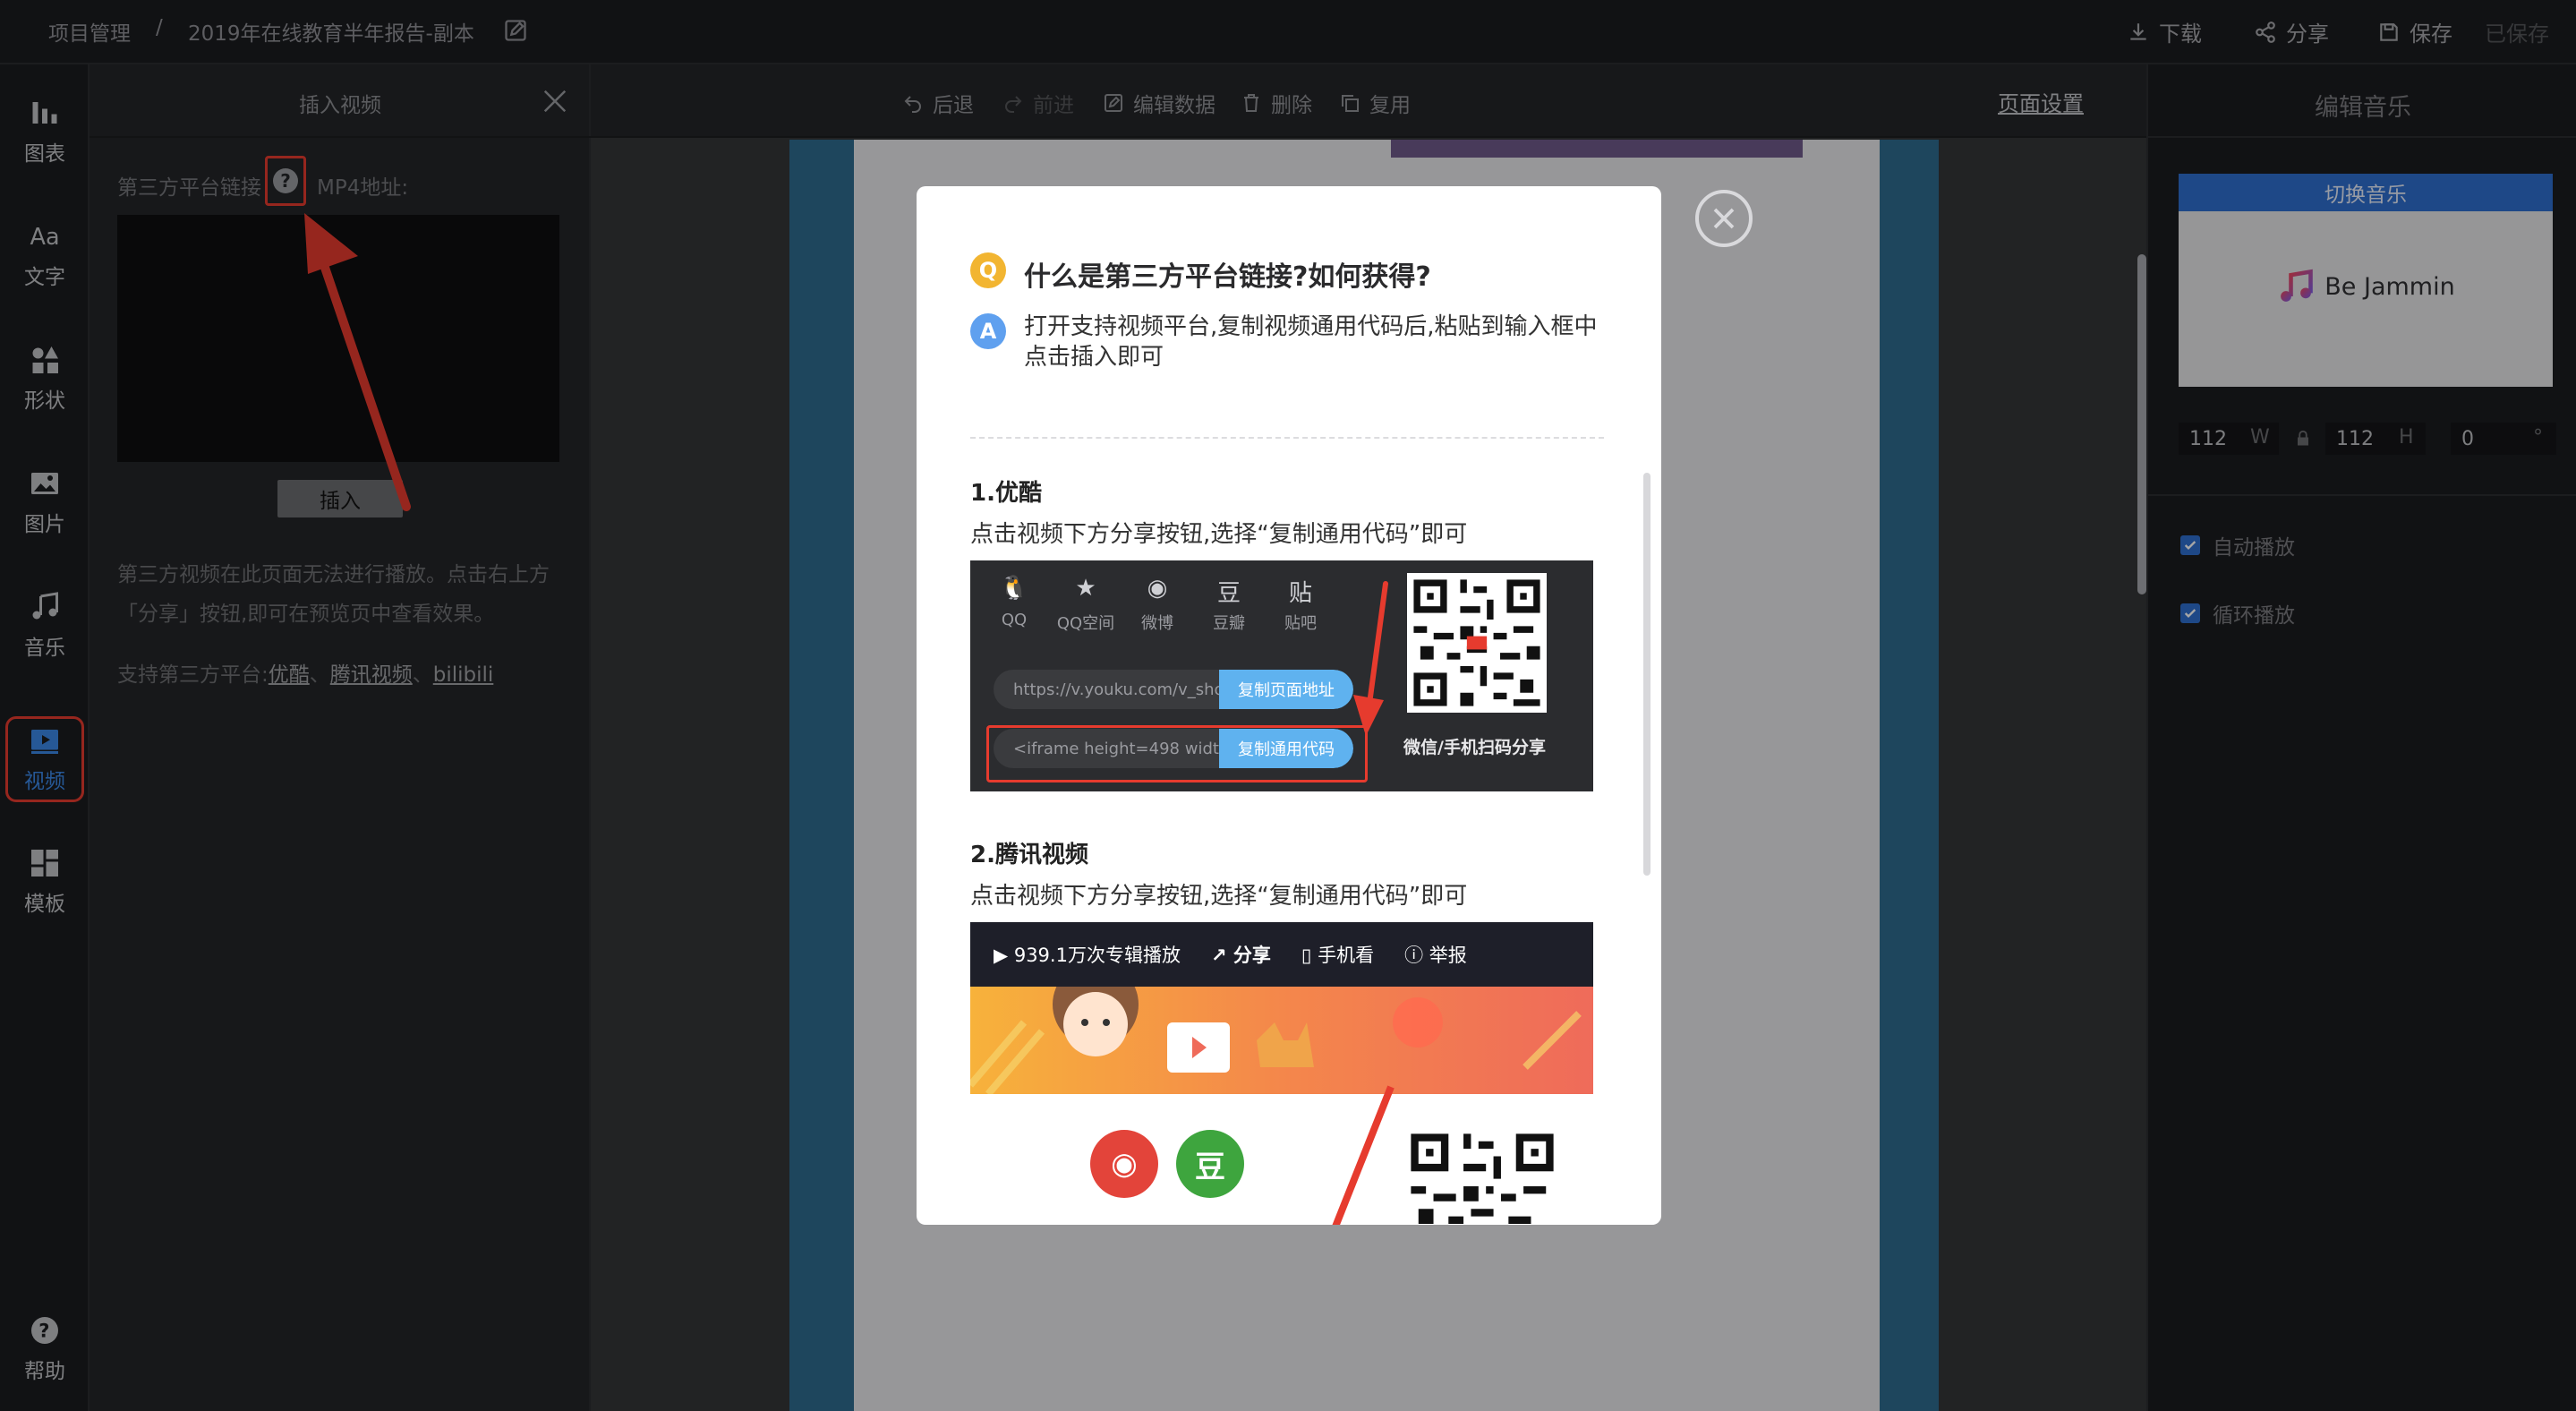 This screenshot has height=1411, width=2576. I want to click on close-icon, so click(1724, 218).